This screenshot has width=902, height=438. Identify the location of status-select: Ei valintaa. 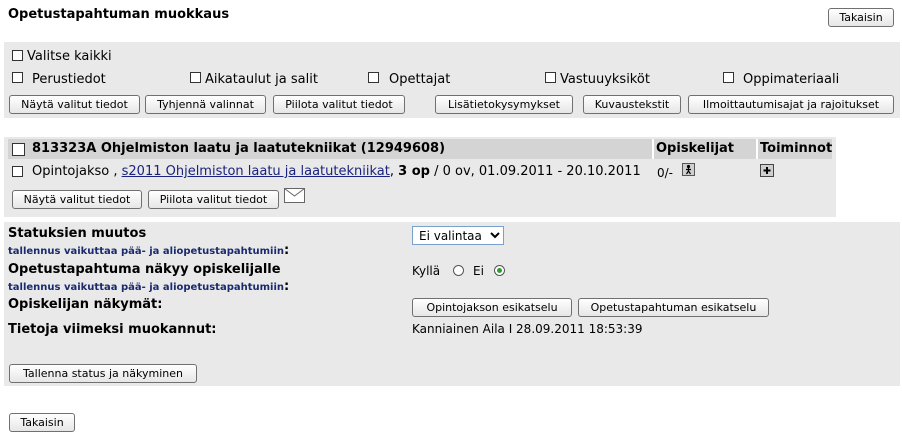
(458, 235).